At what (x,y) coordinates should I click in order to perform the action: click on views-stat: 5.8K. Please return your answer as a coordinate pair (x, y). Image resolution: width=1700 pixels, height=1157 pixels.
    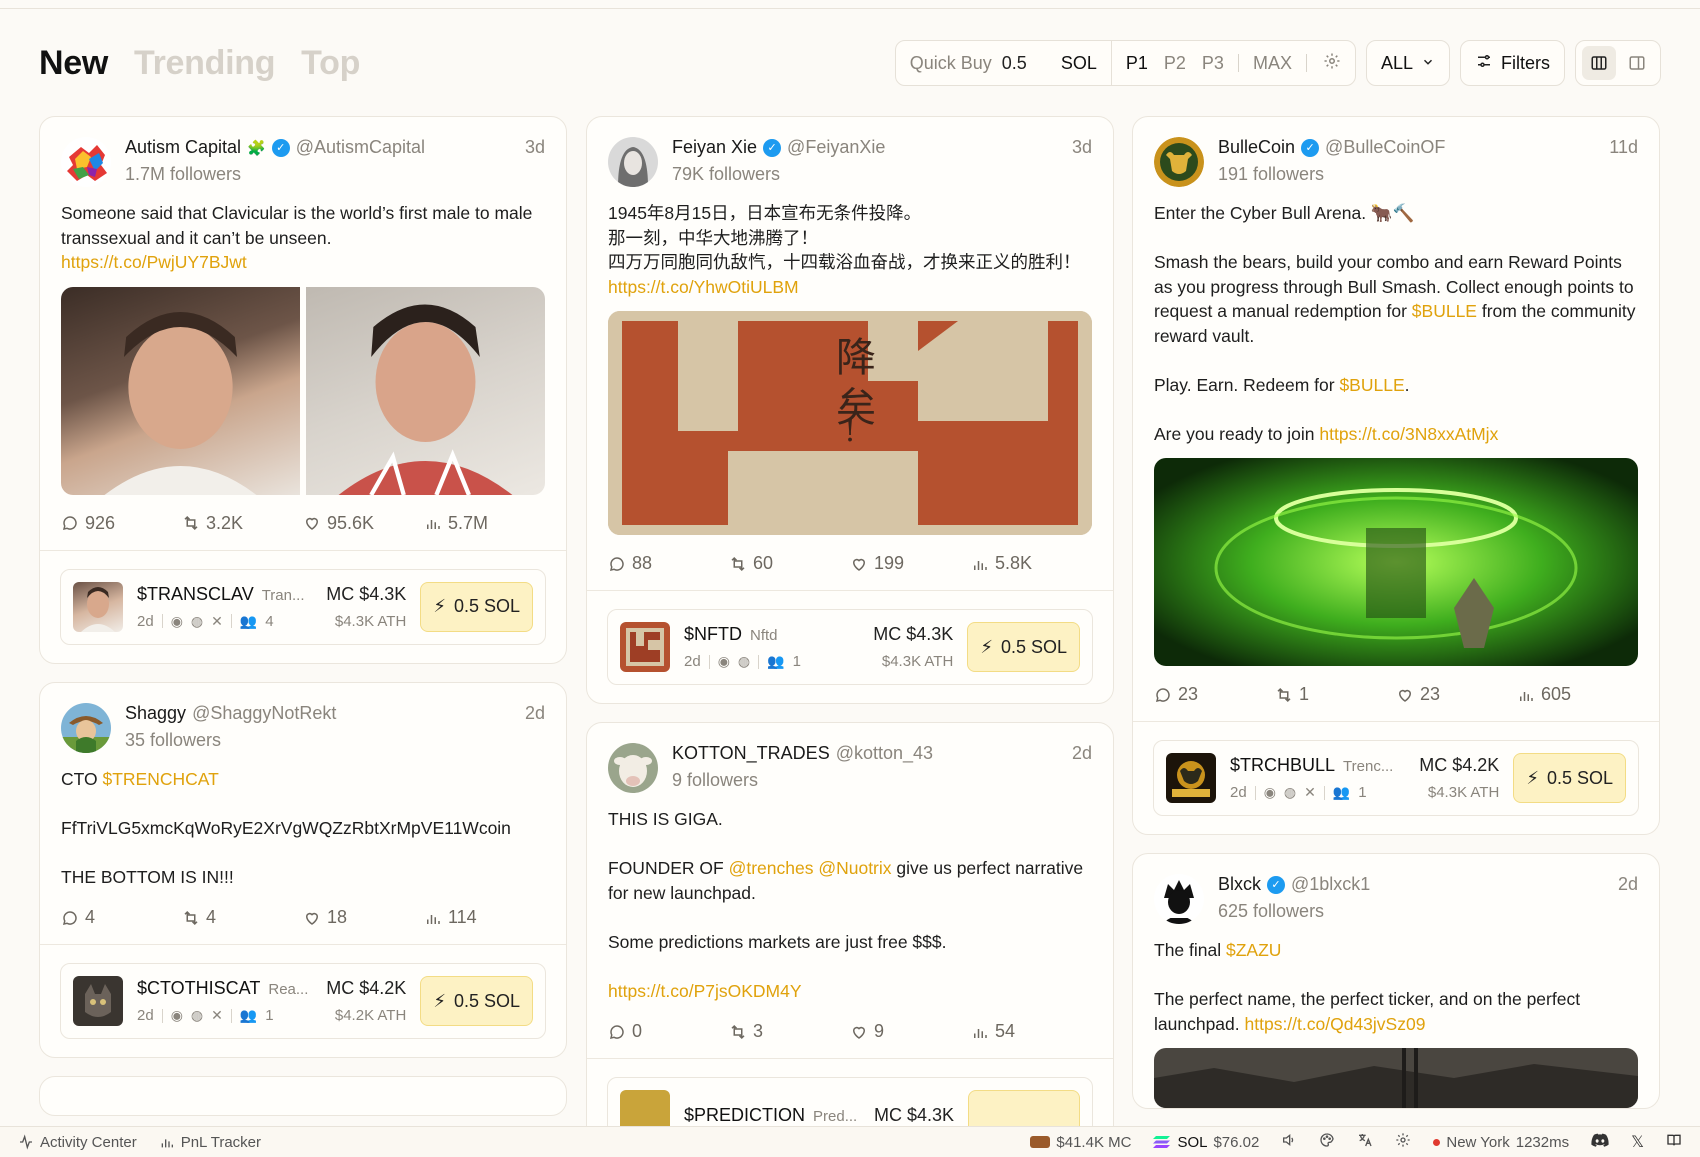
    Looking at the image, I should click on (1031, 563).